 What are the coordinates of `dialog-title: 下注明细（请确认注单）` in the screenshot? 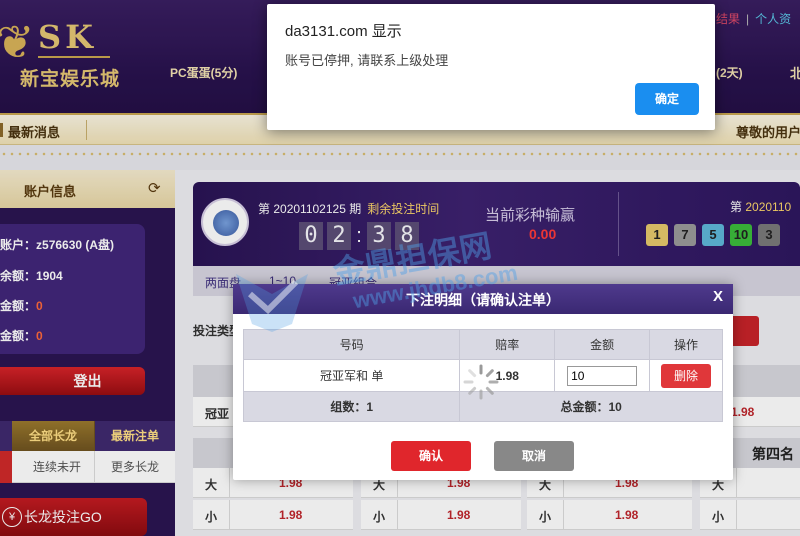 It's located at (483, 300).